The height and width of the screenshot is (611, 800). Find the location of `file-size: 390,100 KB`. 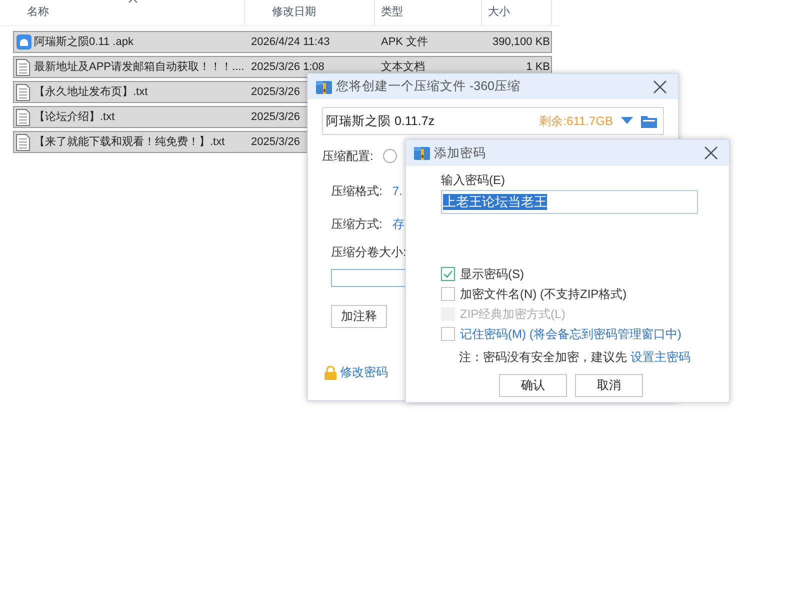

file-size: 390,100 KB is located at coordinates (521, 42).